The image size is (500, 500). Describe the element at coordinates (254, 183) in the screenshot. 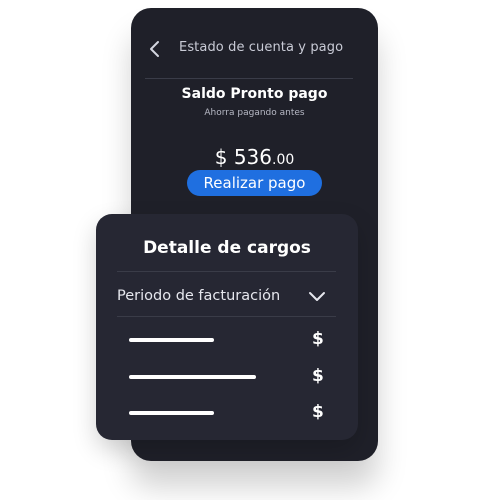

I see `pay-button: Realizar pago` at that location.